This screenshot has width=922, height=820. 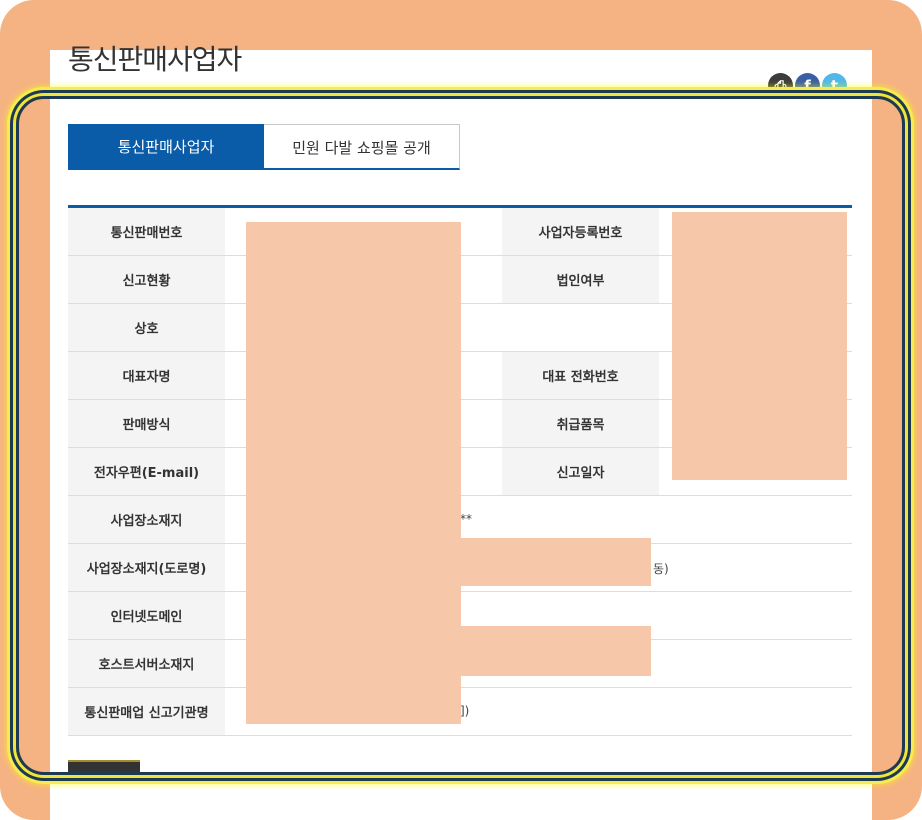 What do you see at coordinates (104, 767) in the screenshot?
I see `list-button` at bounding box center [104, 767].